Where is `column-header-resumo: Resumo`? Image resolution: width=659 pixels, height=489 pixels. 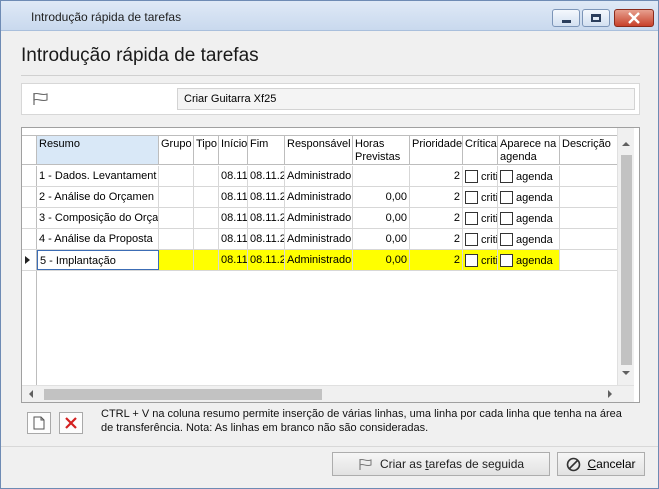 column-header-resumo: Resumo is located at coordinates (98, 150).